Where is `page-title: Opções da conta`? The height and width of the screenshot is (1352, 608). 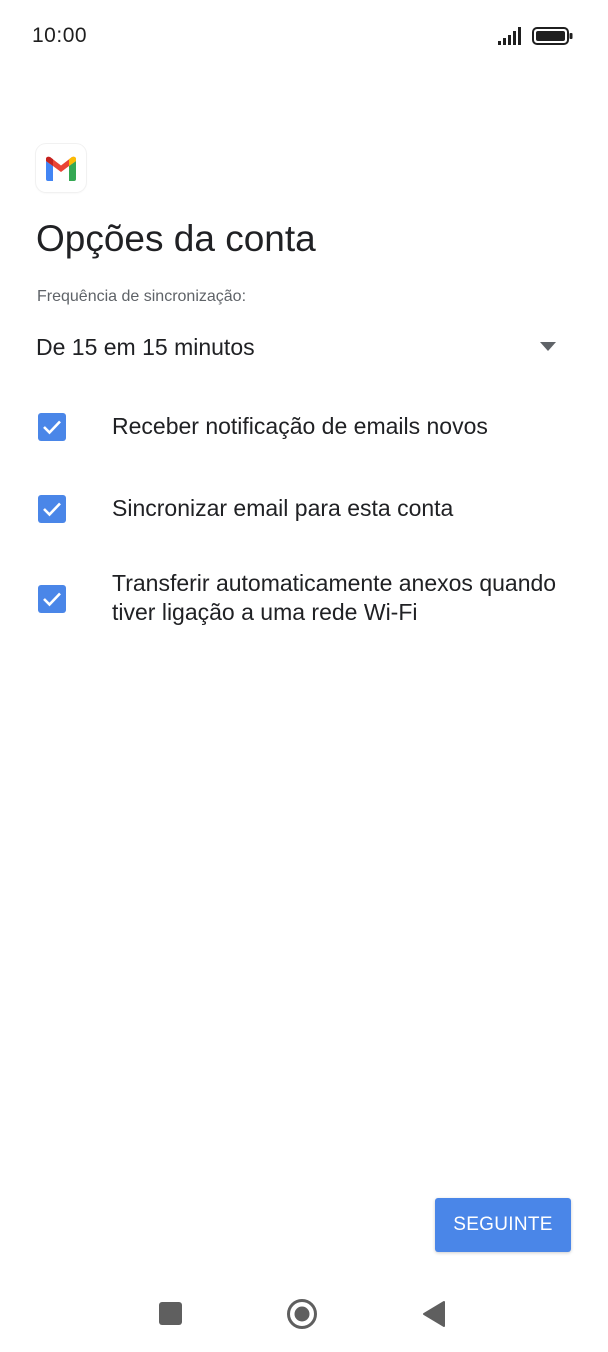 page-title: Opções da conta is located at coordinates (176, 238).